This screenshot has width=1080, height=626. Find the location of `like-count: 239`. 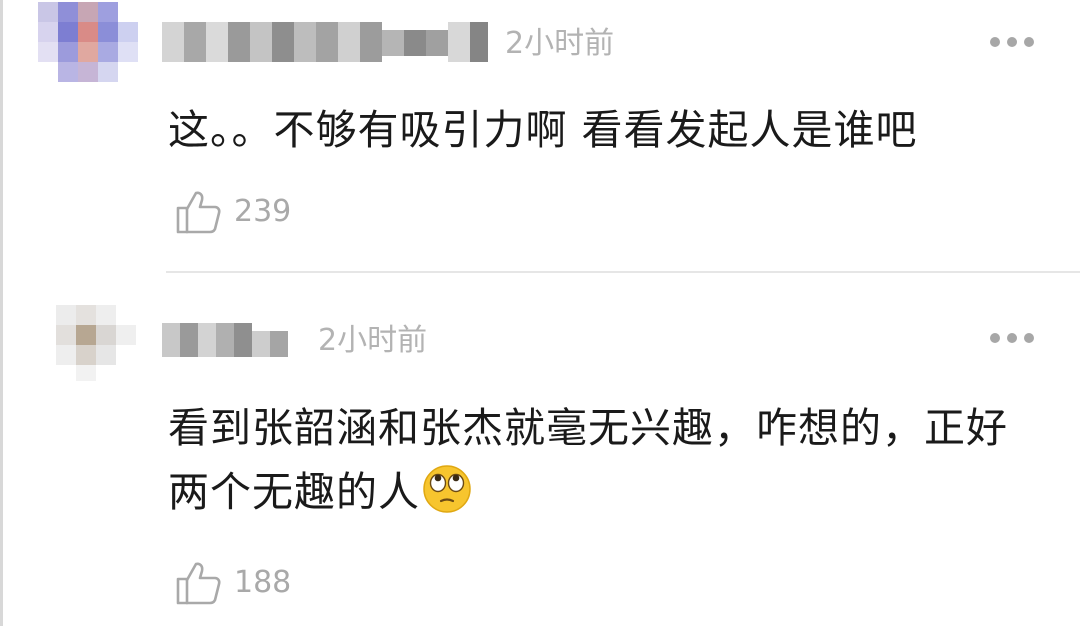

like-count: 239 is located at coordinates (263, 211).